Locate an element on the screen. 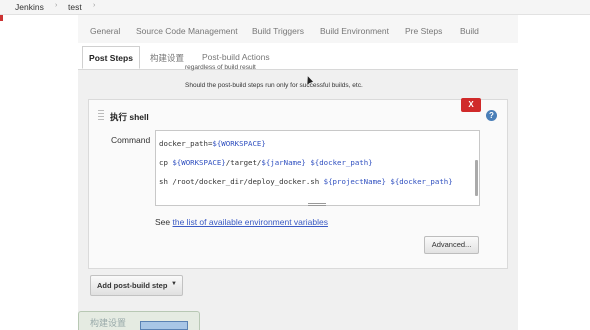 The width and height of the screenshot is (590, 330). breadcrumb-test: test is located at coordinates (75, 7).